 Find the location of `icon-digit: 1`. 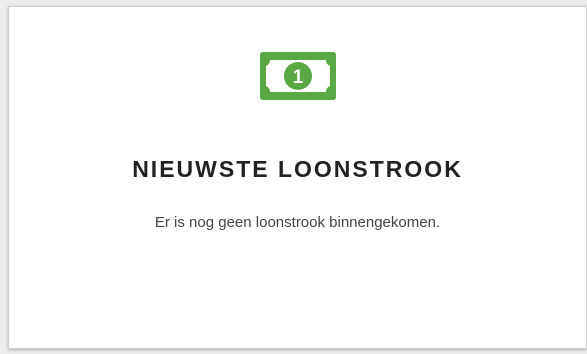

icon-digit: 1 is located at coordinates (297, 77).